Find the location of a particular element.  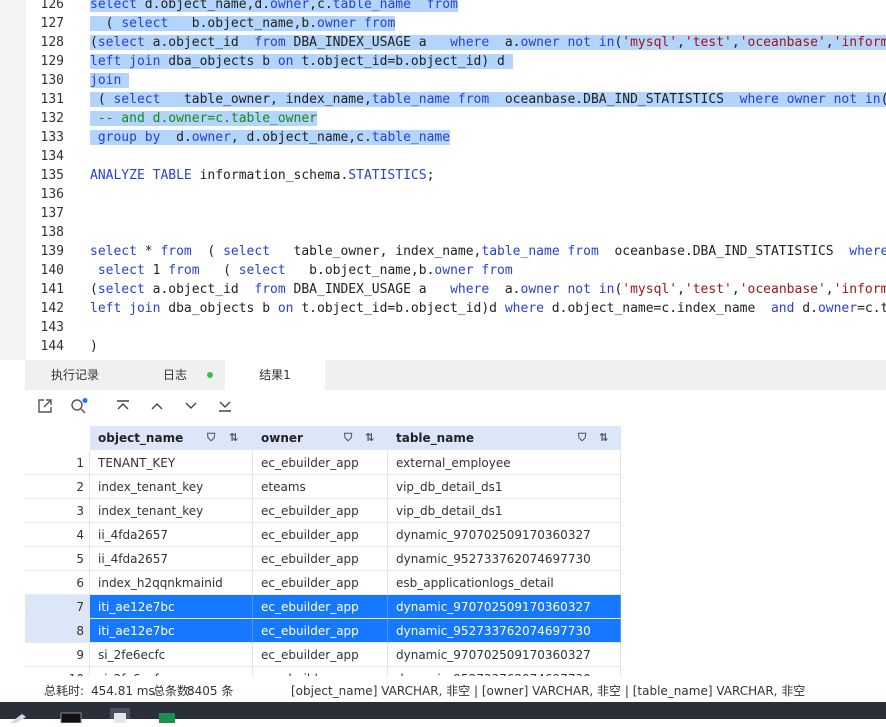

table-cell: external_employee is located at coordinates (504, 463).